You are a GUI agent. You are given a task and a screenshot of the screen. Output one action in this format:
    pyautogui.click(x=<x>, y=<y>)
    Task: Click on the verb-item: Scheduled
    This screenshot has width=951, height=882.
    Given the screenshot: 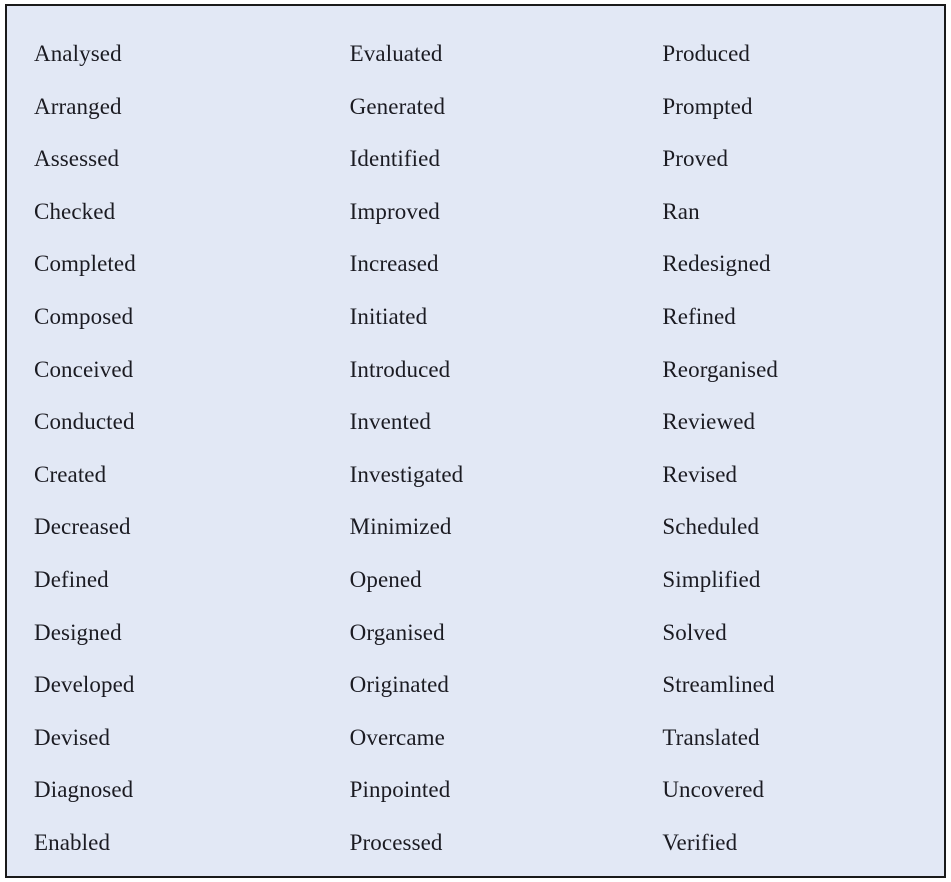 What is the action you would take?
    pyautogui.click(x=711, y=527)
    